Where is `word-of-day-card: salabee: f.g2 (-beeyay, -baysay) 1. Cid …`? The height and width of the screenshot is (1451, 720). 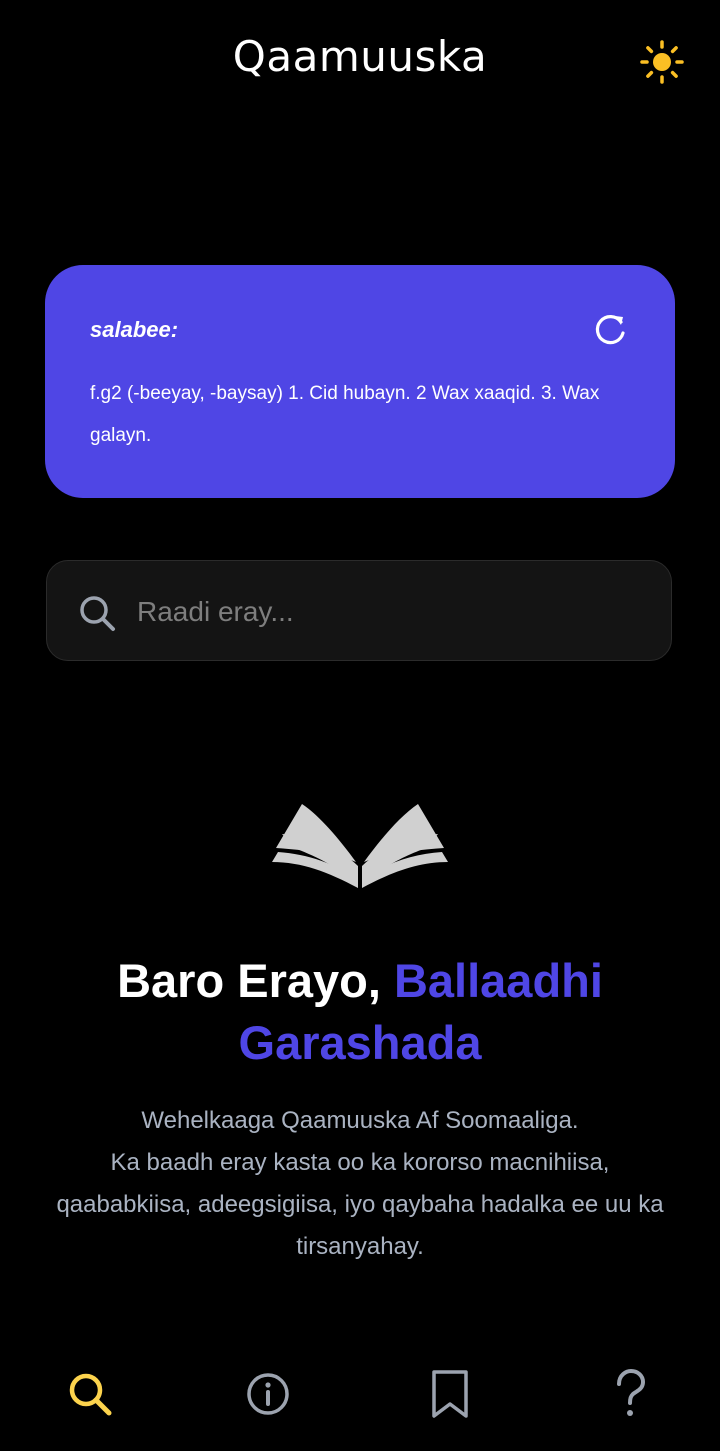
word-of-day-card: salabee: f.g2 (-beeyay, -baysay) 1. Cid … is located at coordinates (360, 381).